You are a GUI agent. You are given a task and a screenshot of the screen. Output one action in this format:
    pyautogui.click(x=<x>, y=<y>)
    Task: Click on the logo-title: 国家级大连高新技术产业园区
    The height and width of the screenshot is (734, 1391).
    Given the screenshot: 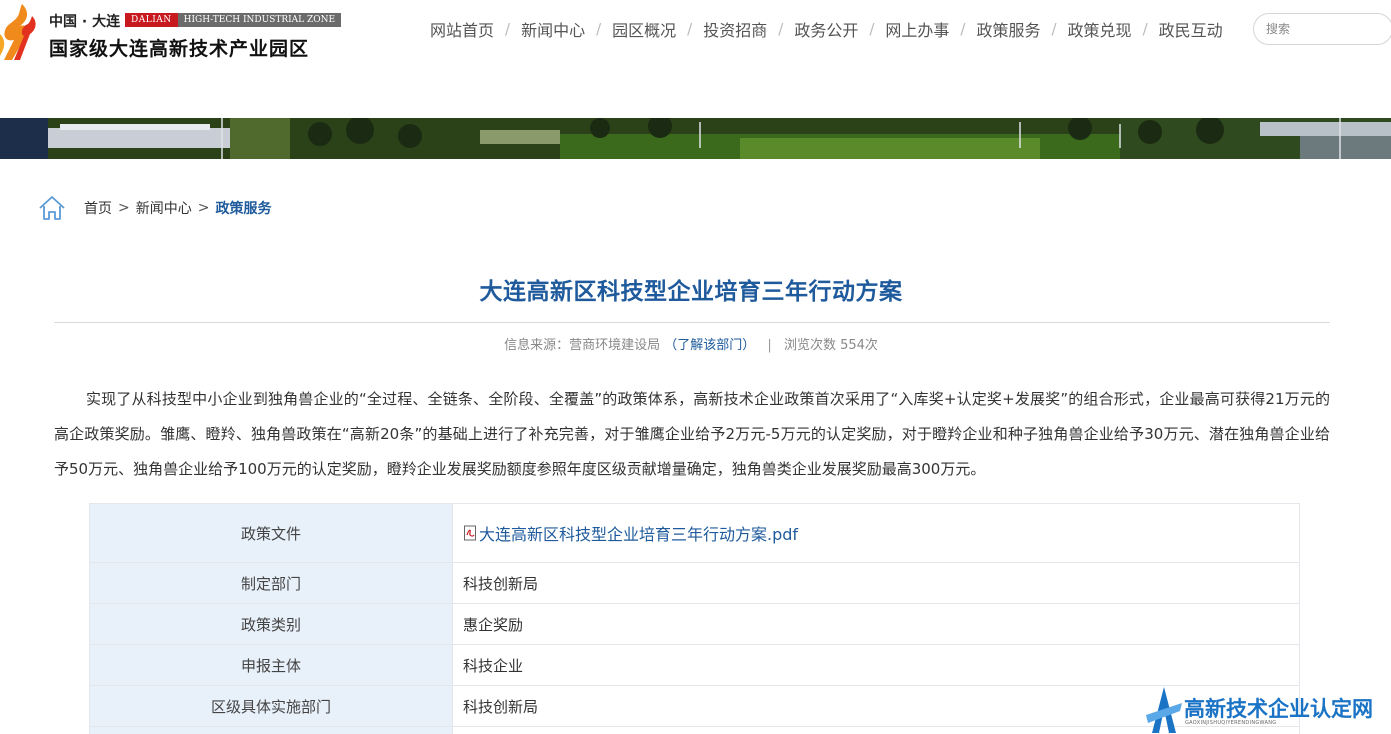 What is the action you would take?
    pyautogui.click(x=179, y=47)
    